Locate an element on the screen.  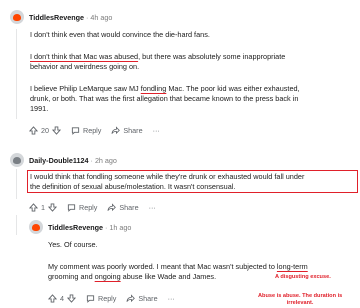
comment-paragraph: Yes. Of course. is located at coordinates (198, 245).